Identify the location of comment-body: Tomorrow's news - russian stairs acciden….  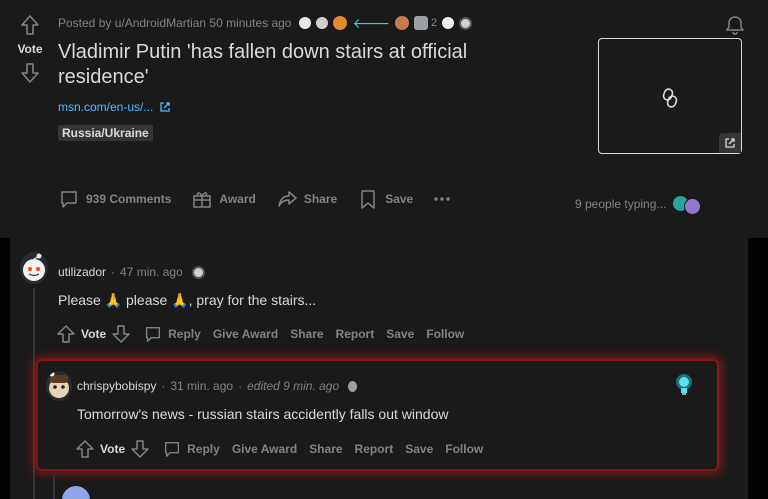
(263, 414).